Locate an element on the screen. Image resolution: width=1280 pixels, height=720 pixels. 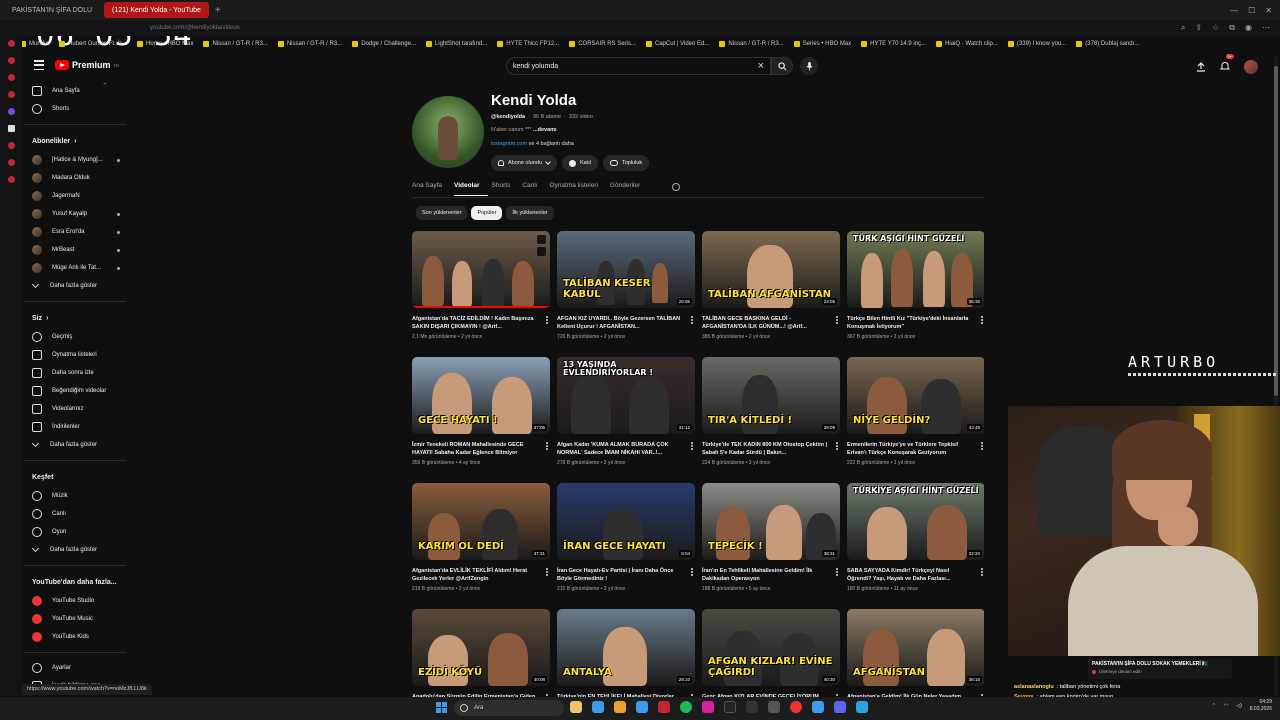
guide-item-gear: Ayarlar is located at coordinates (75, 668).